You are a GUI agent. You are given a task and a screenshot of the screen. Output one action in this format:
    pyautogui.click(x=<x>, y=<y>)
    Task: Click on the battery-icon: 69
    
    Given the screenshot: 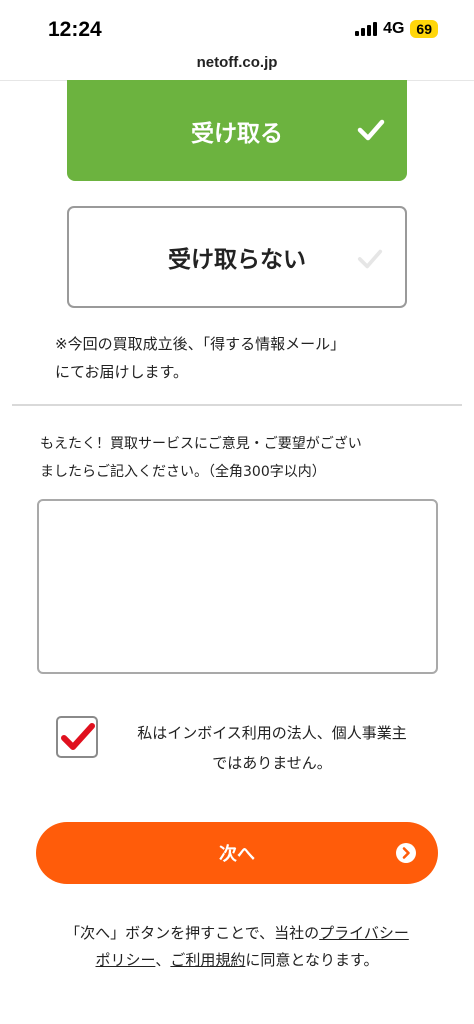 What is the action you would take?
    pyautogui.click(x=424, y=29)
    